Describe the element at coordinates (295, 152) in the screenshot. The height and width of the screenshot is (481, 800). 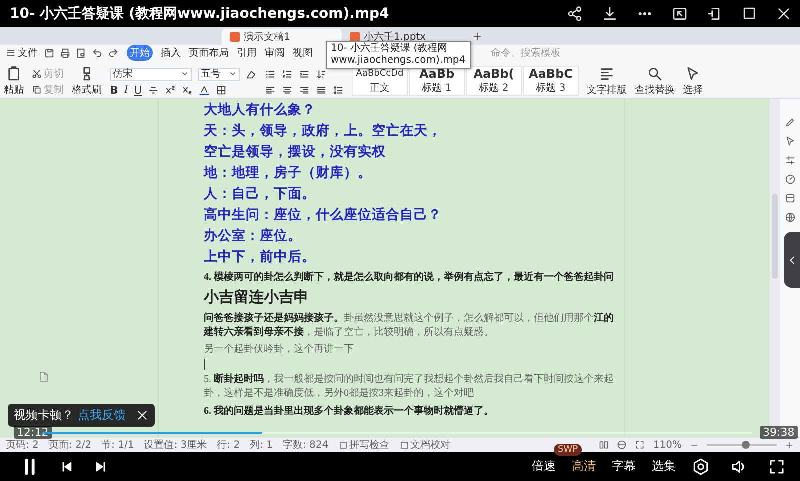
I see `document-line: 空亡是领导，摆设，没有实权` at that location.